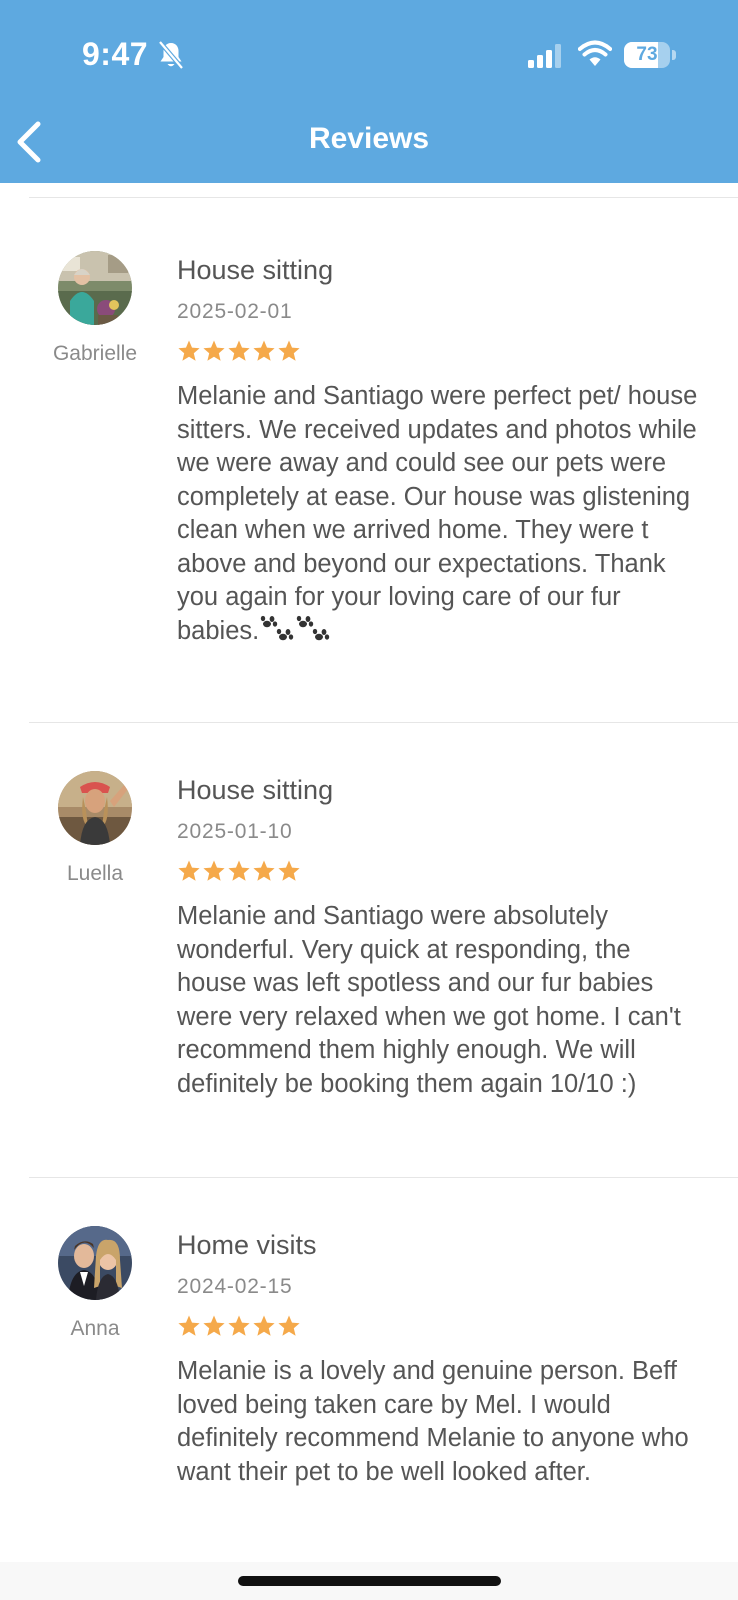 The image size is (738, 1600). I want to click on wifi-icon, so click(595, 53).